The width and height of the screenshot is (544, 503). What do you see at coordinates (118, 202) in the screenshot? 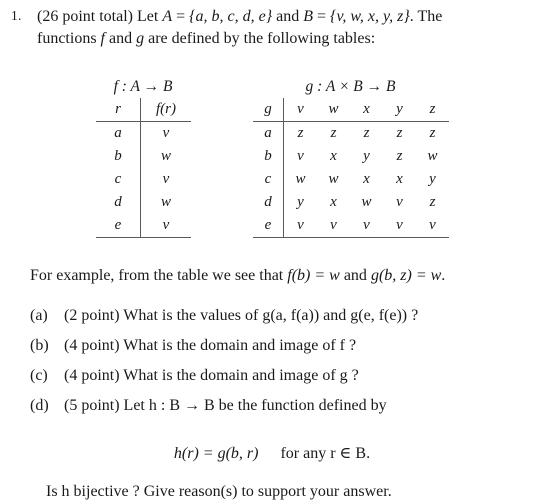
I see `f-row-key-d: d` at bounding box center [118, 202].